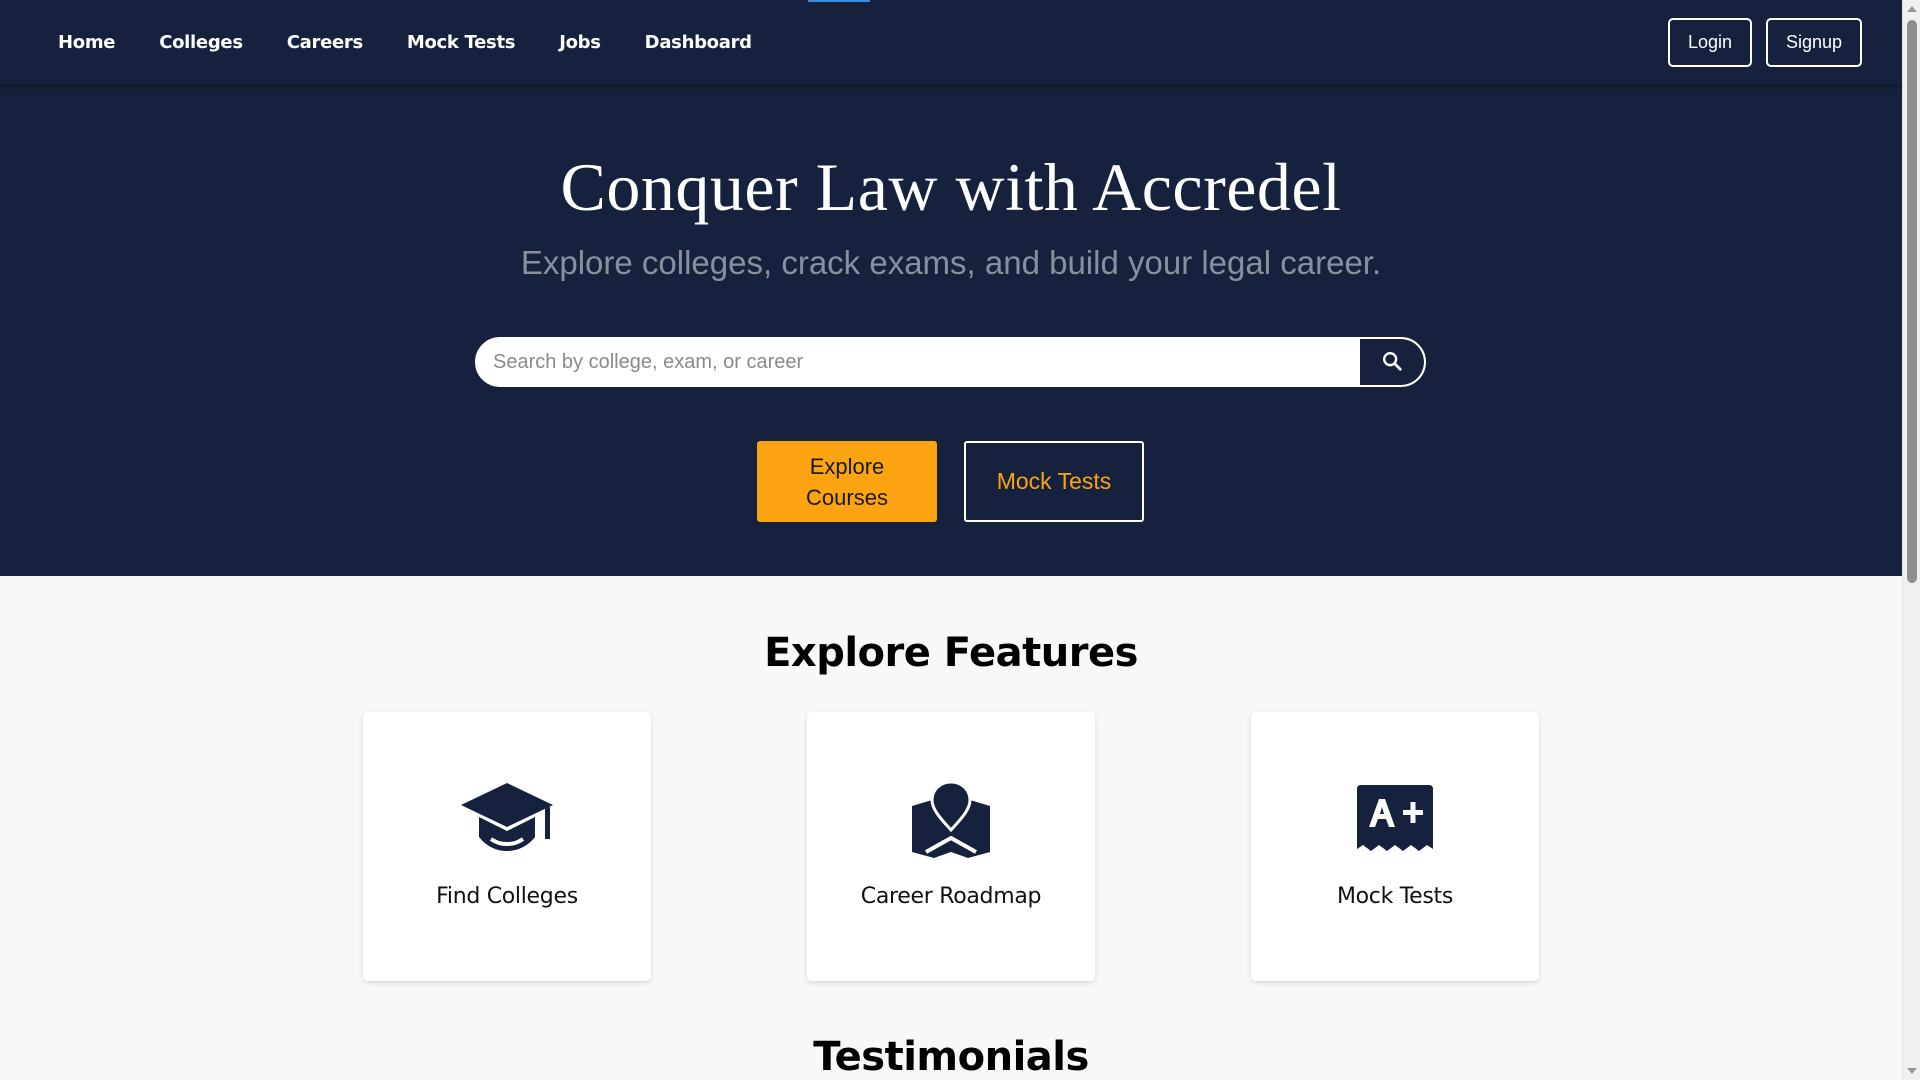  I want to click on feature-card-label: Find Colleges, so click(507, 896).